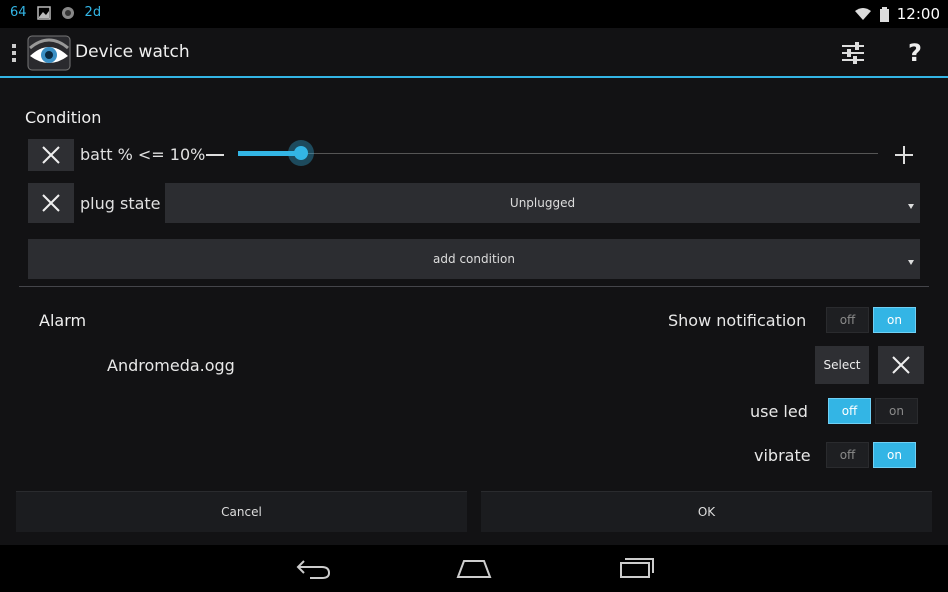  I want to click on condition-heading: Condition, so click(63, 117).